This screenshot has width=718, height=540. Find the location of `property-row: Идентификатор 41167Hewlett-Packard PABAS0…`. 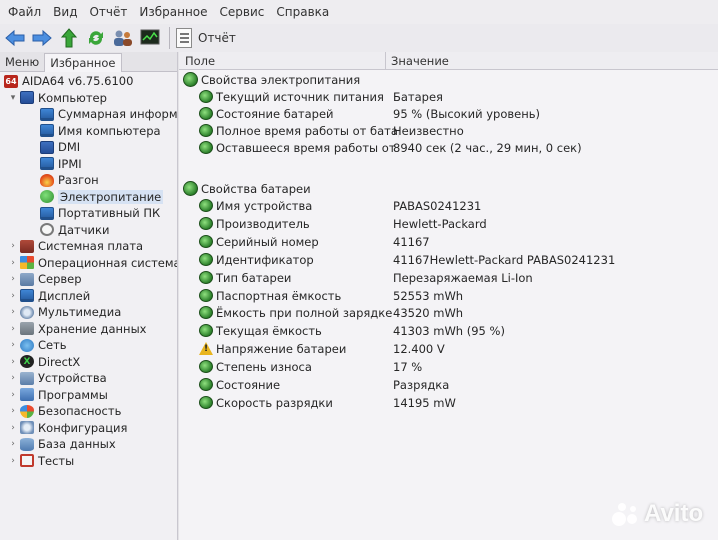

property-row: Идентификатор 41167Hewlett-Packard PABAS0… is located at coordinates (448, 259).